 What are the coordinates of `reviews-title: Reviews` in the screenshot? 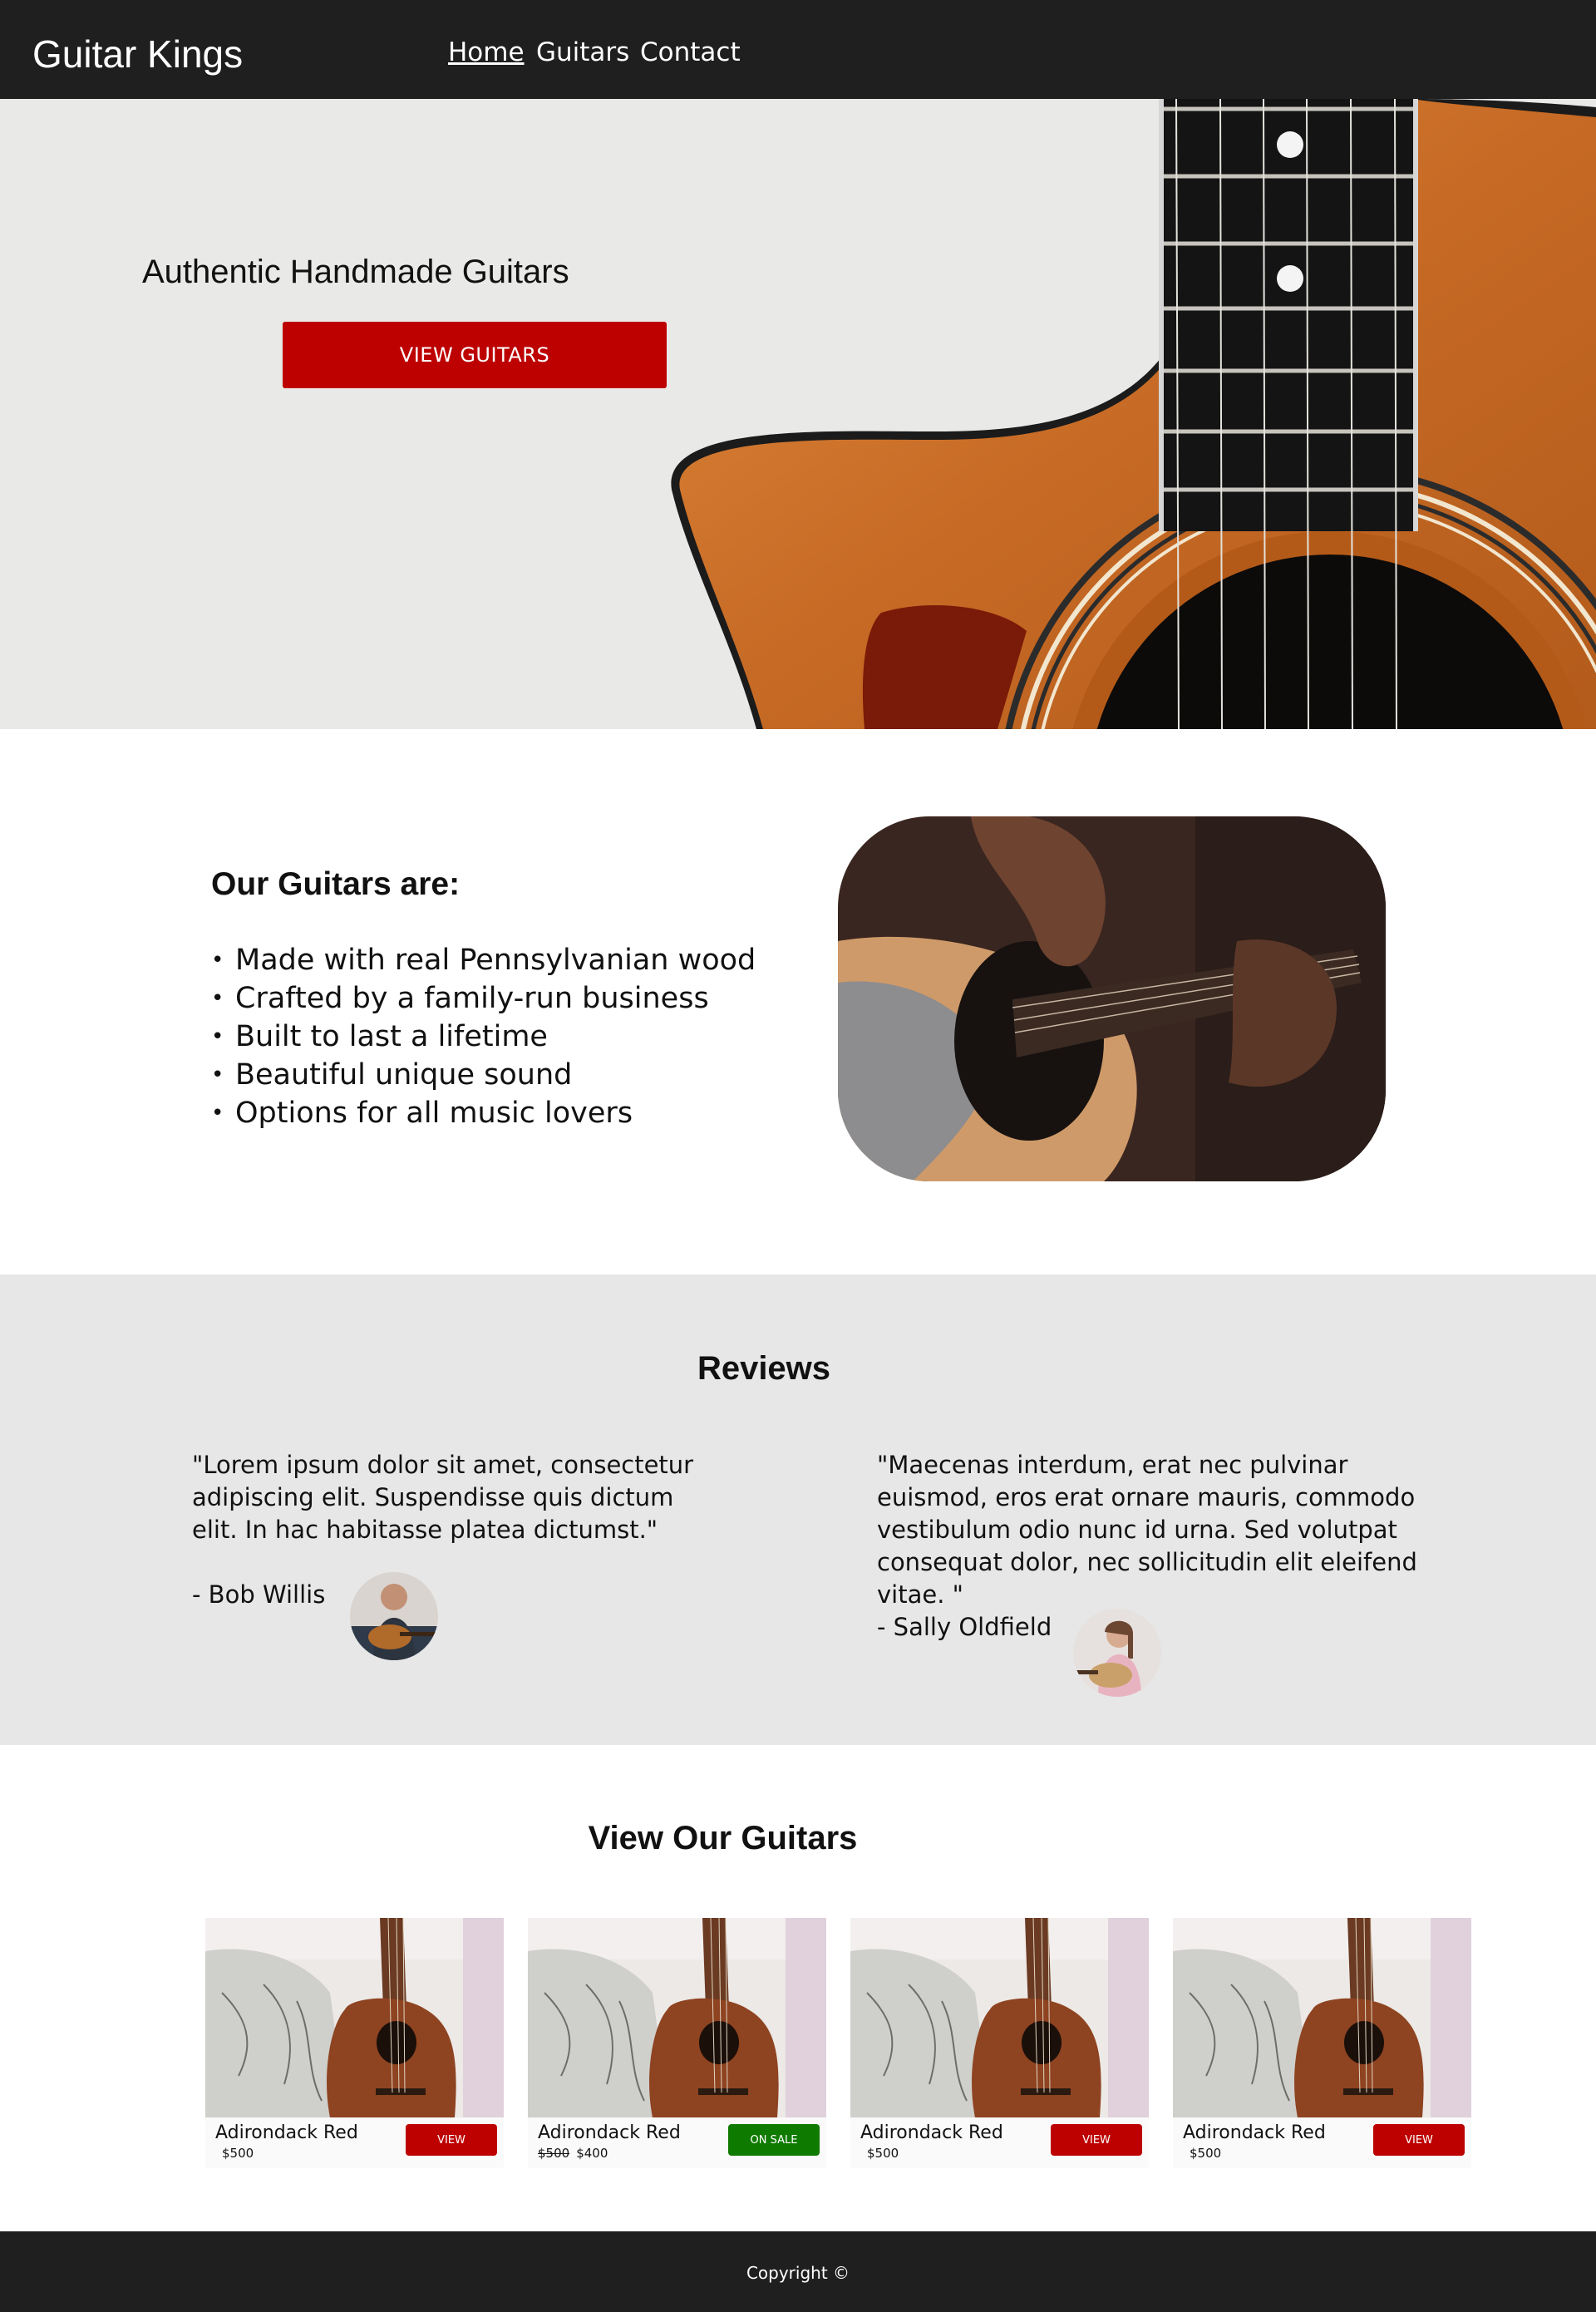 It's located at (764, 1368).